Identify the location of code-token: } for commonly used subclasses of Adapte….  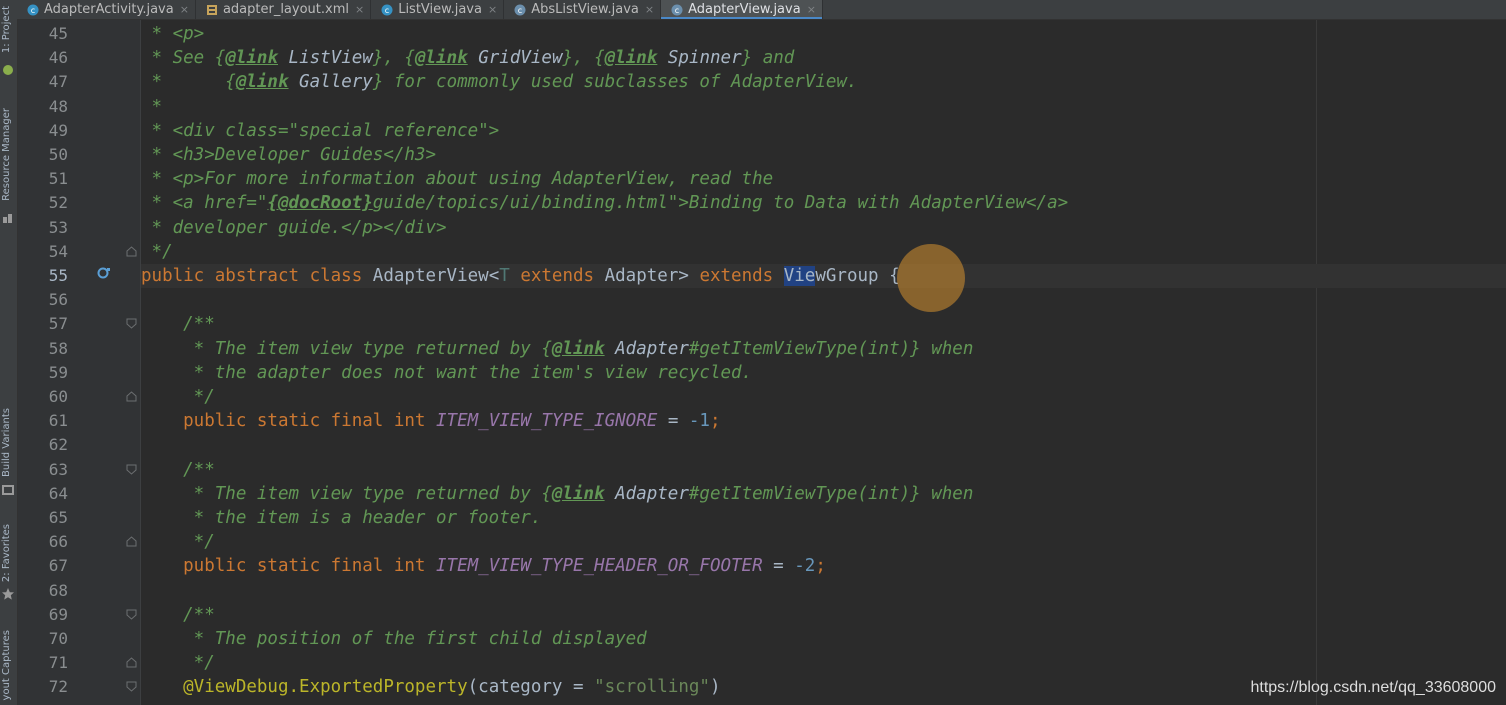
(615, 82).